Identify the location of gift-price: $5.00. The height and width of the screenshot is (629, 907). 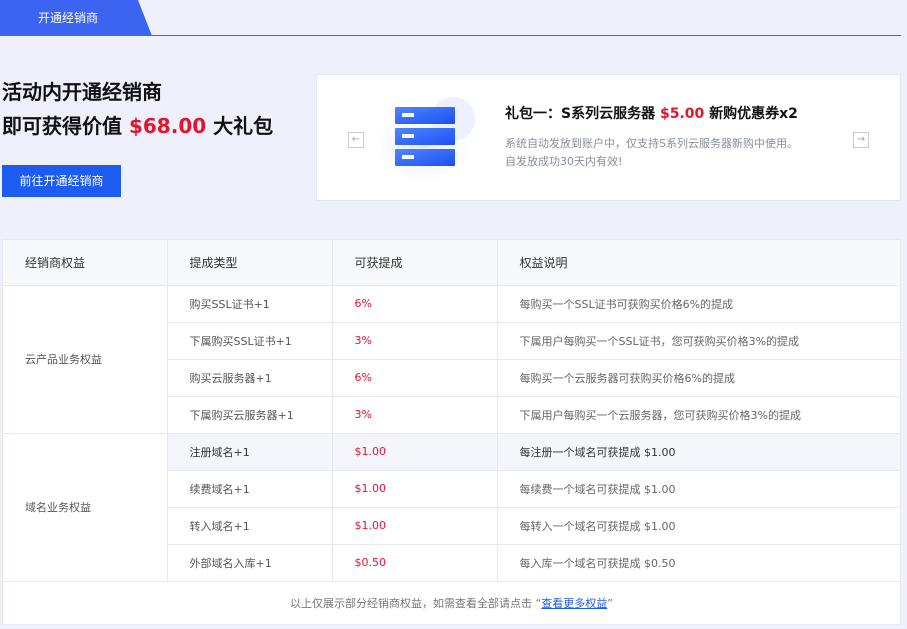
(682, 114).